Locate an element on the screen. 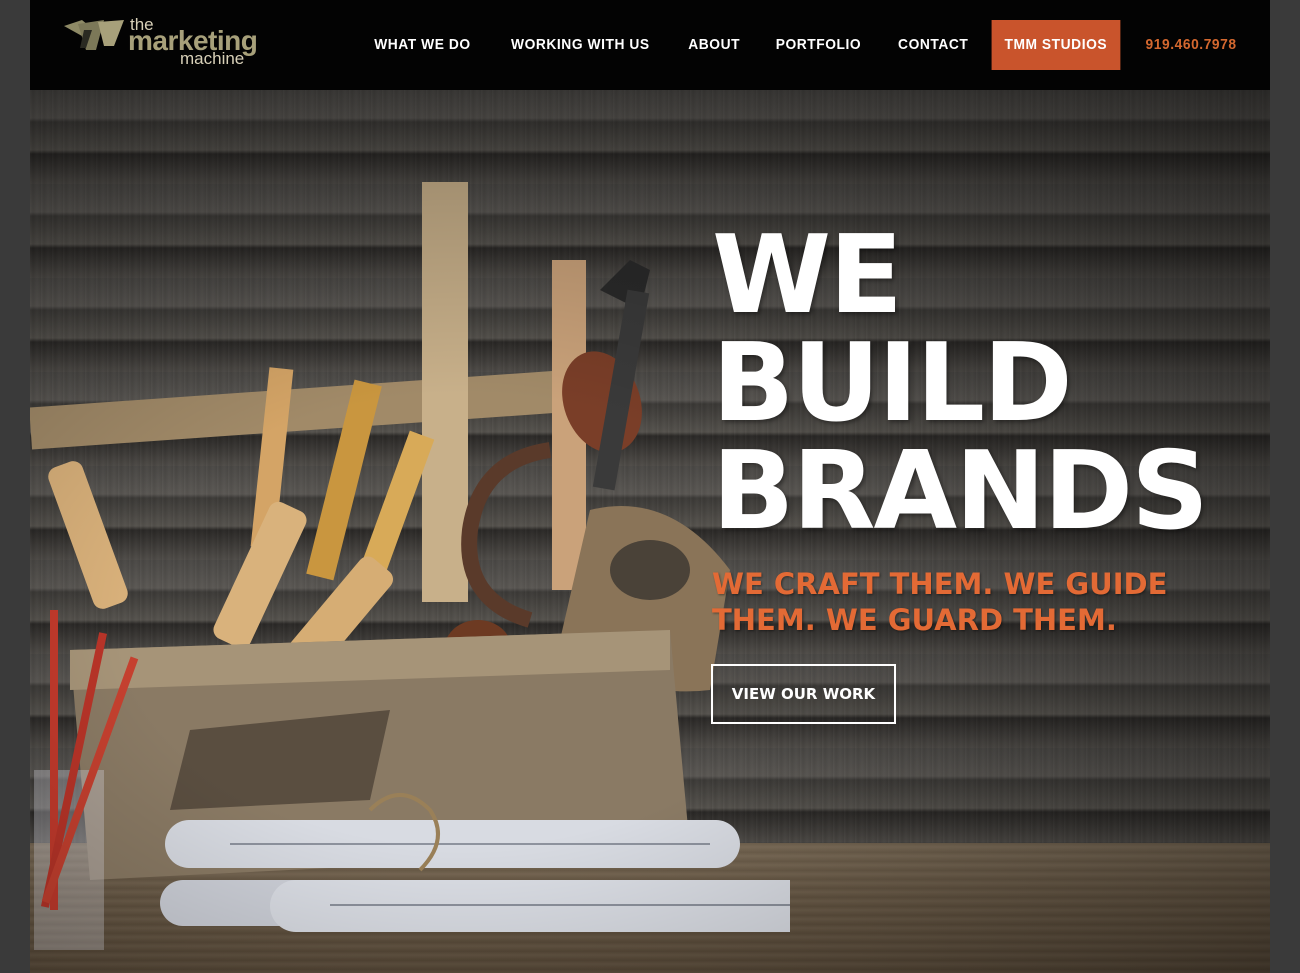 This screenshot has height=973, width=1300. logo-mark-icon is located at coordinates (94, 35).